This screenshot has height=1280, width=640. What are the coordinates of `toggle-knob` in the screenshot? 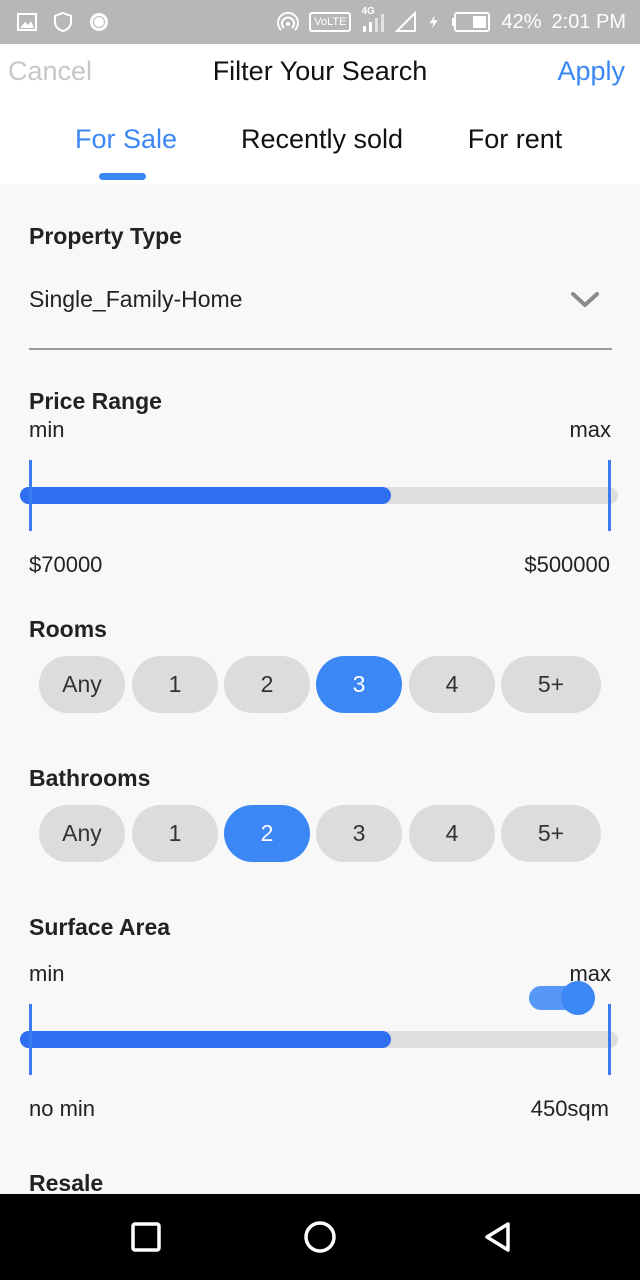 It's located at (578, 998).